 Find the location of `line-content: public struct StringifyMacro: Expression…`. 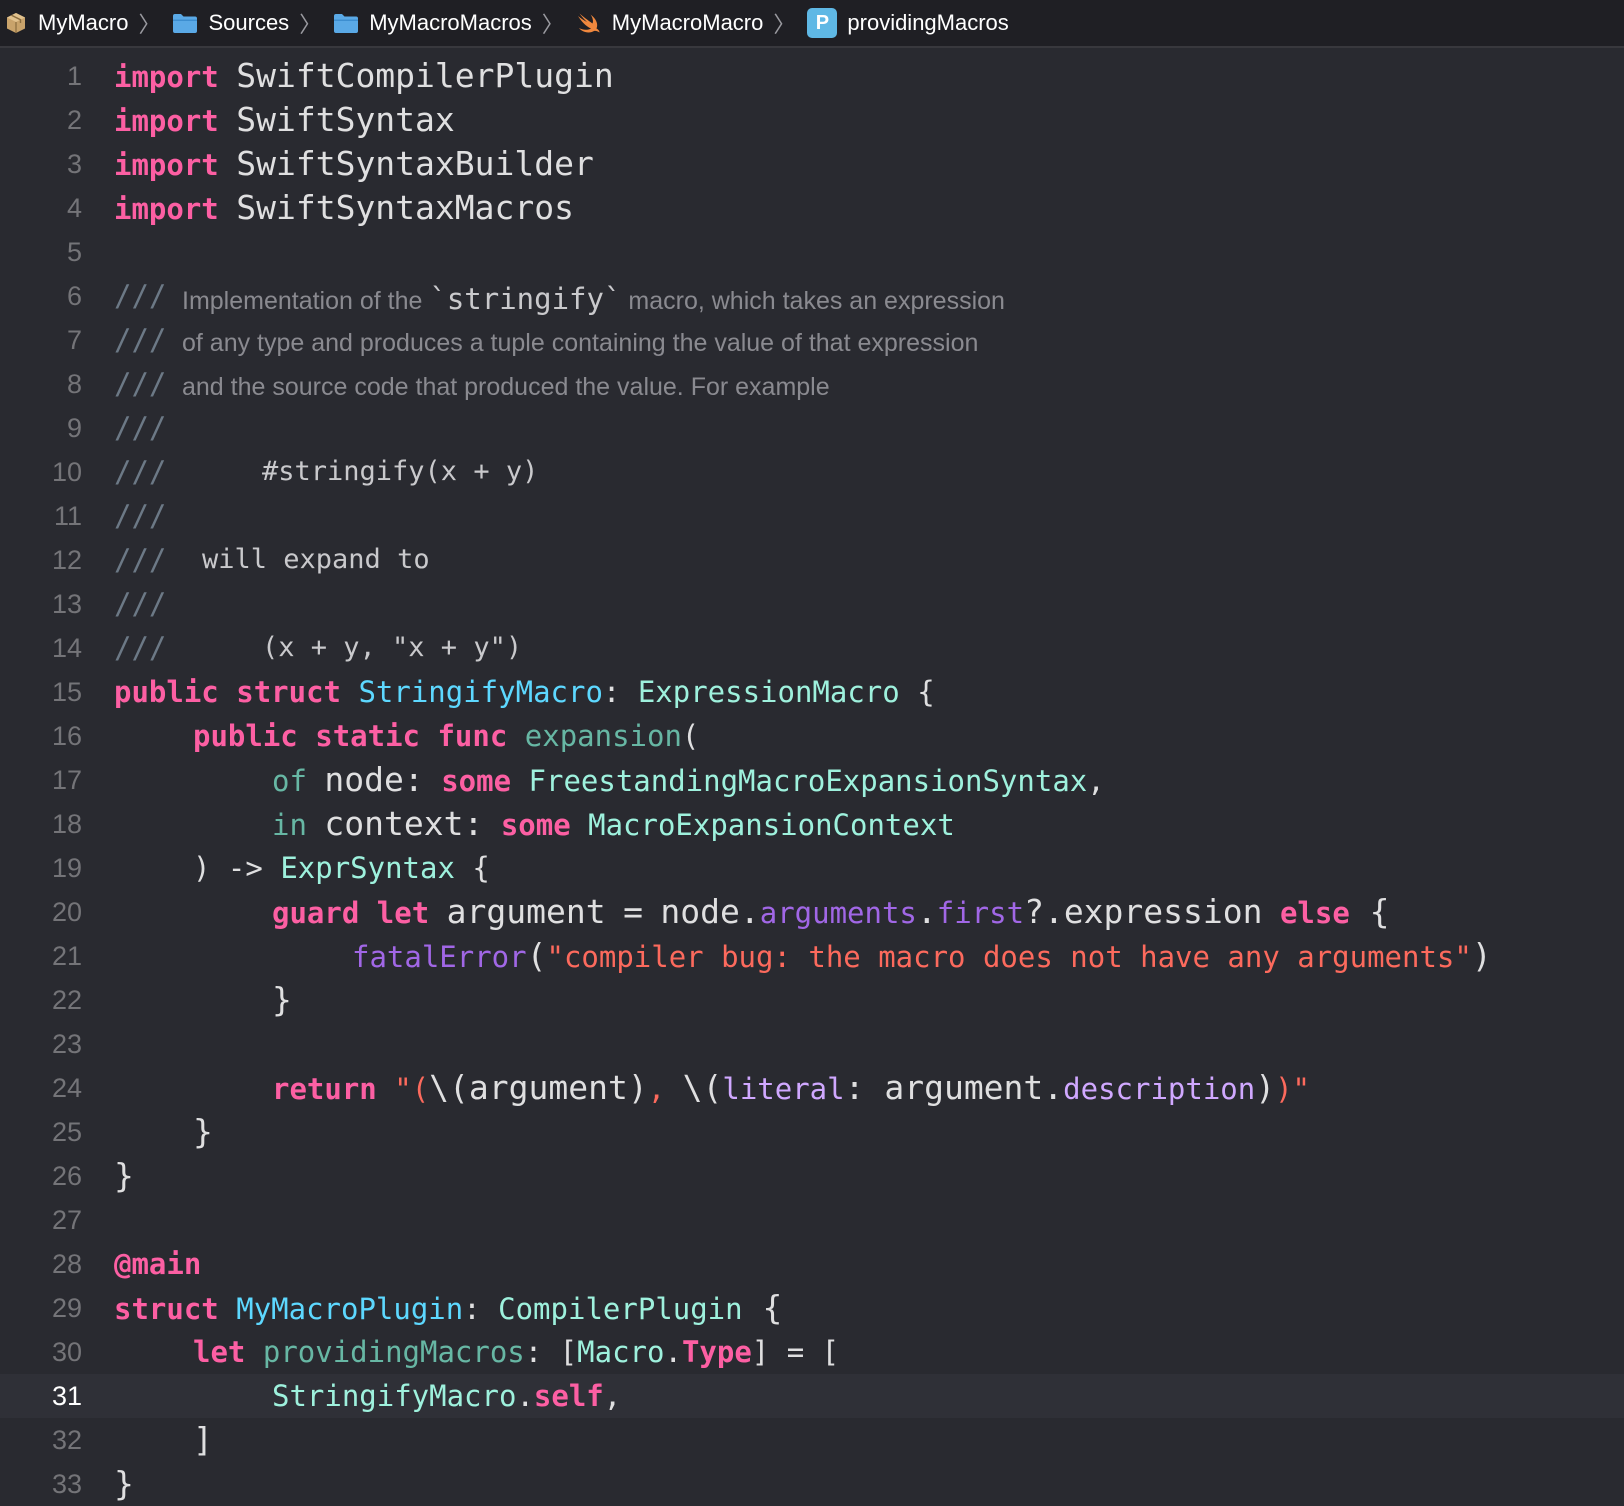

line-content: public struct StringifyMacro: Expression… is located at coordinates (524, 692).